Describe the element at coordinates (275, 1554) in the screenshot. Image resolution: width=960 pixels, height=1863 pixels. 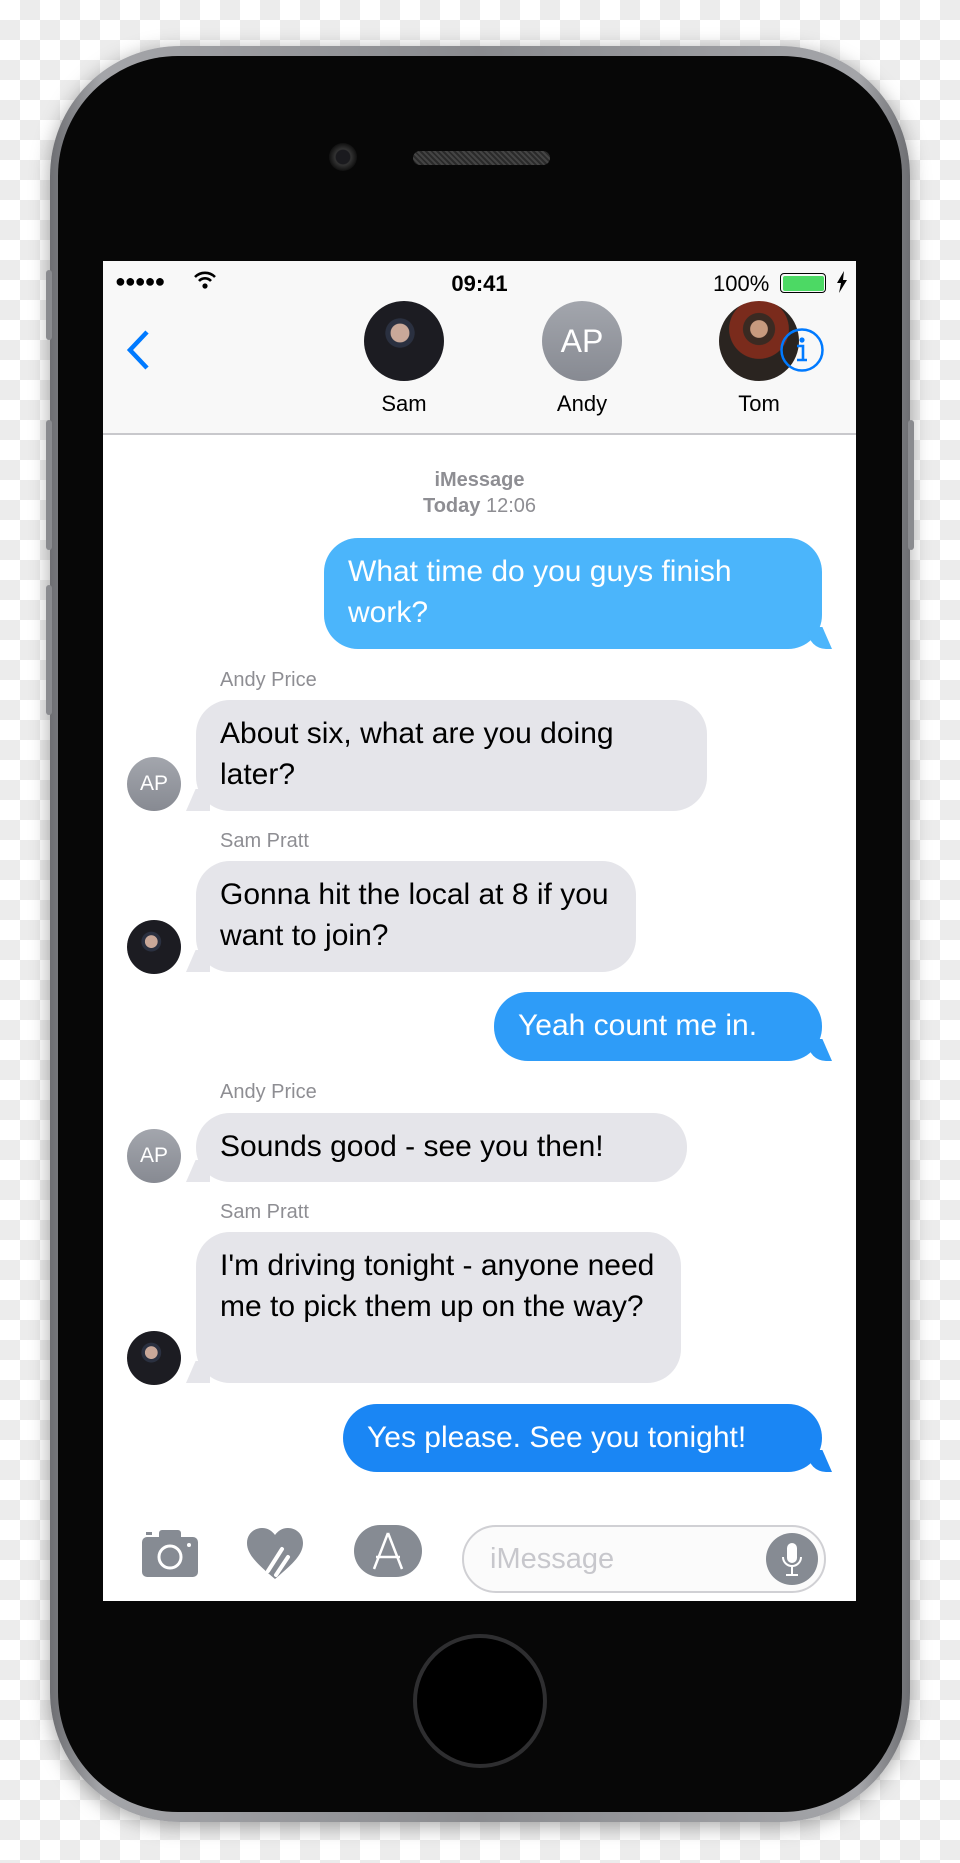
I see `heart-touch-icon` at that location.